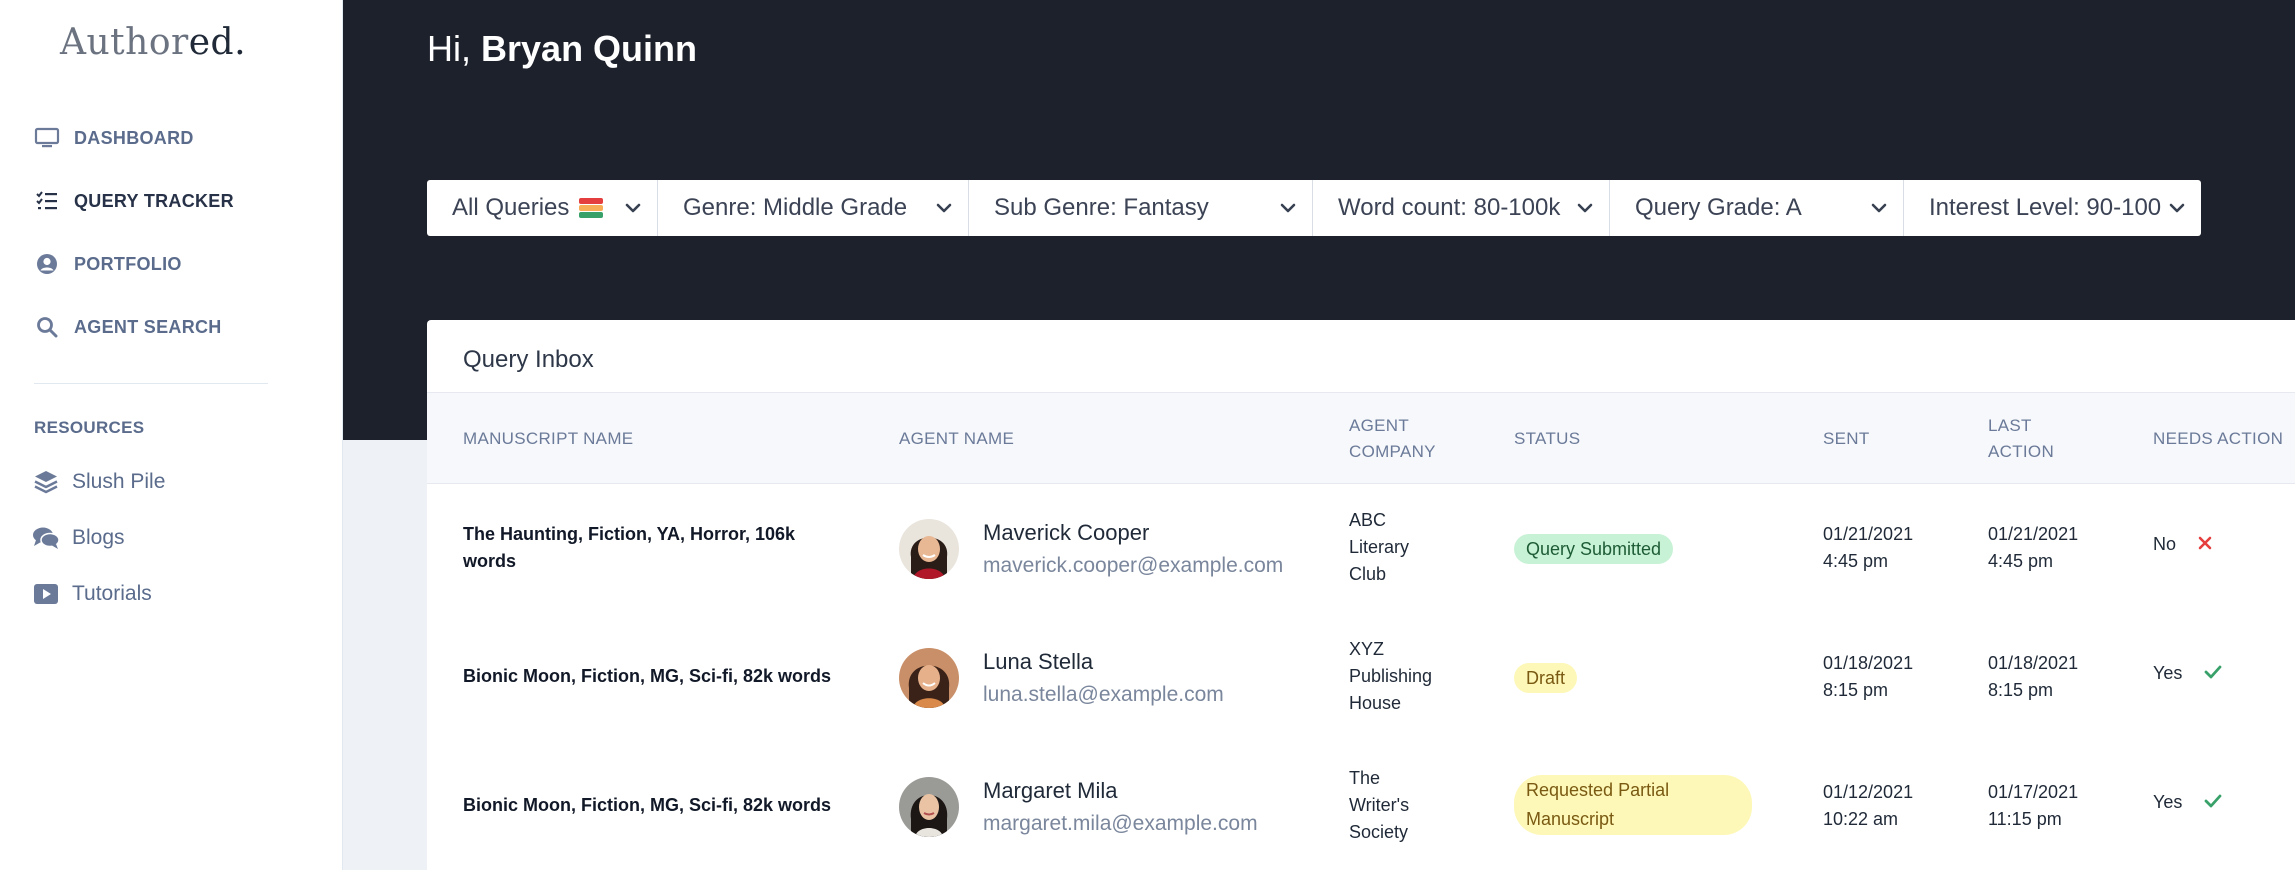 The image size is (2295, 870). Describe the element at coordinates (128, 263) in the screenshot. I see `sidebar-item-label: PORTFOLIO` at that location.